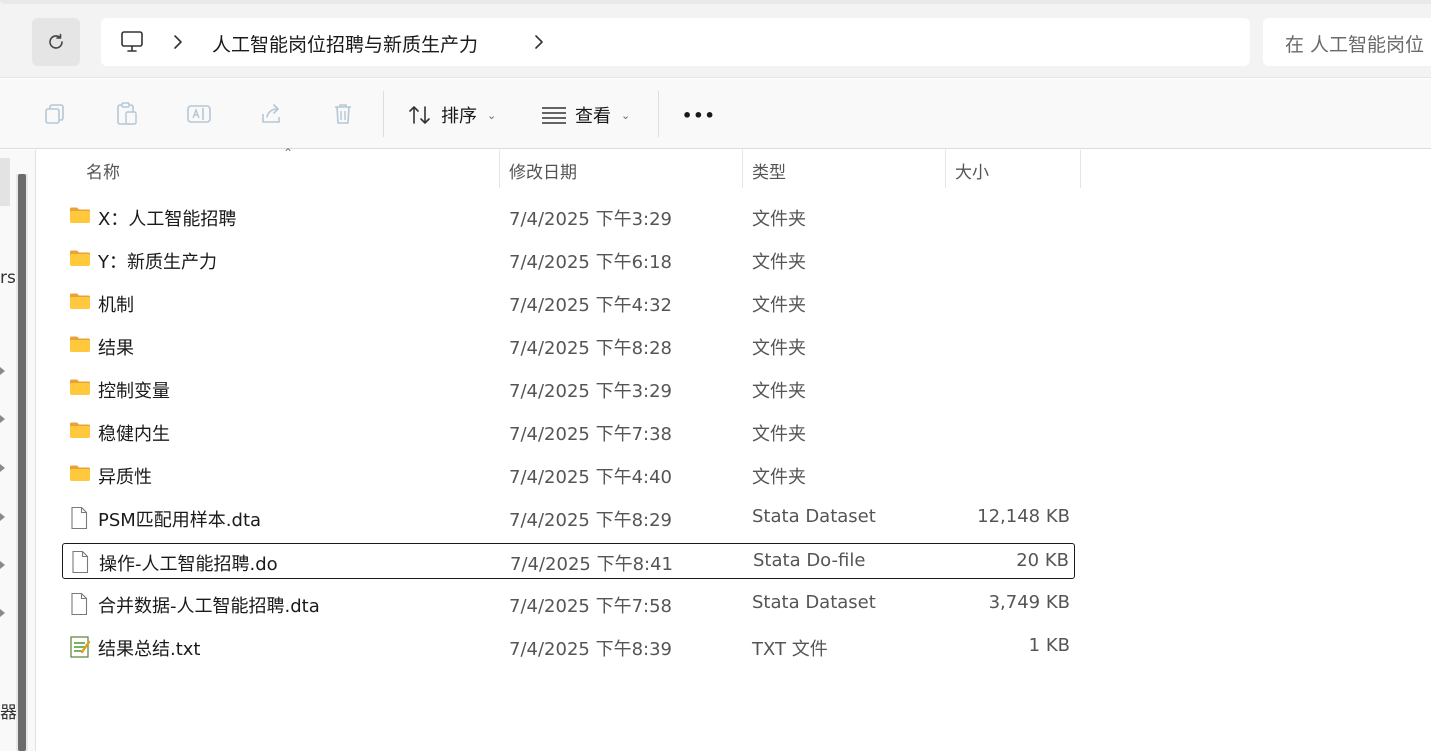 The height and width of the screenshot is (751, 1431). What do you see at coordinates (591, 564) in the screenshot?
I see `file-modified-date: 7/4/2025 下午8:41` at bounding box center [591, 564].